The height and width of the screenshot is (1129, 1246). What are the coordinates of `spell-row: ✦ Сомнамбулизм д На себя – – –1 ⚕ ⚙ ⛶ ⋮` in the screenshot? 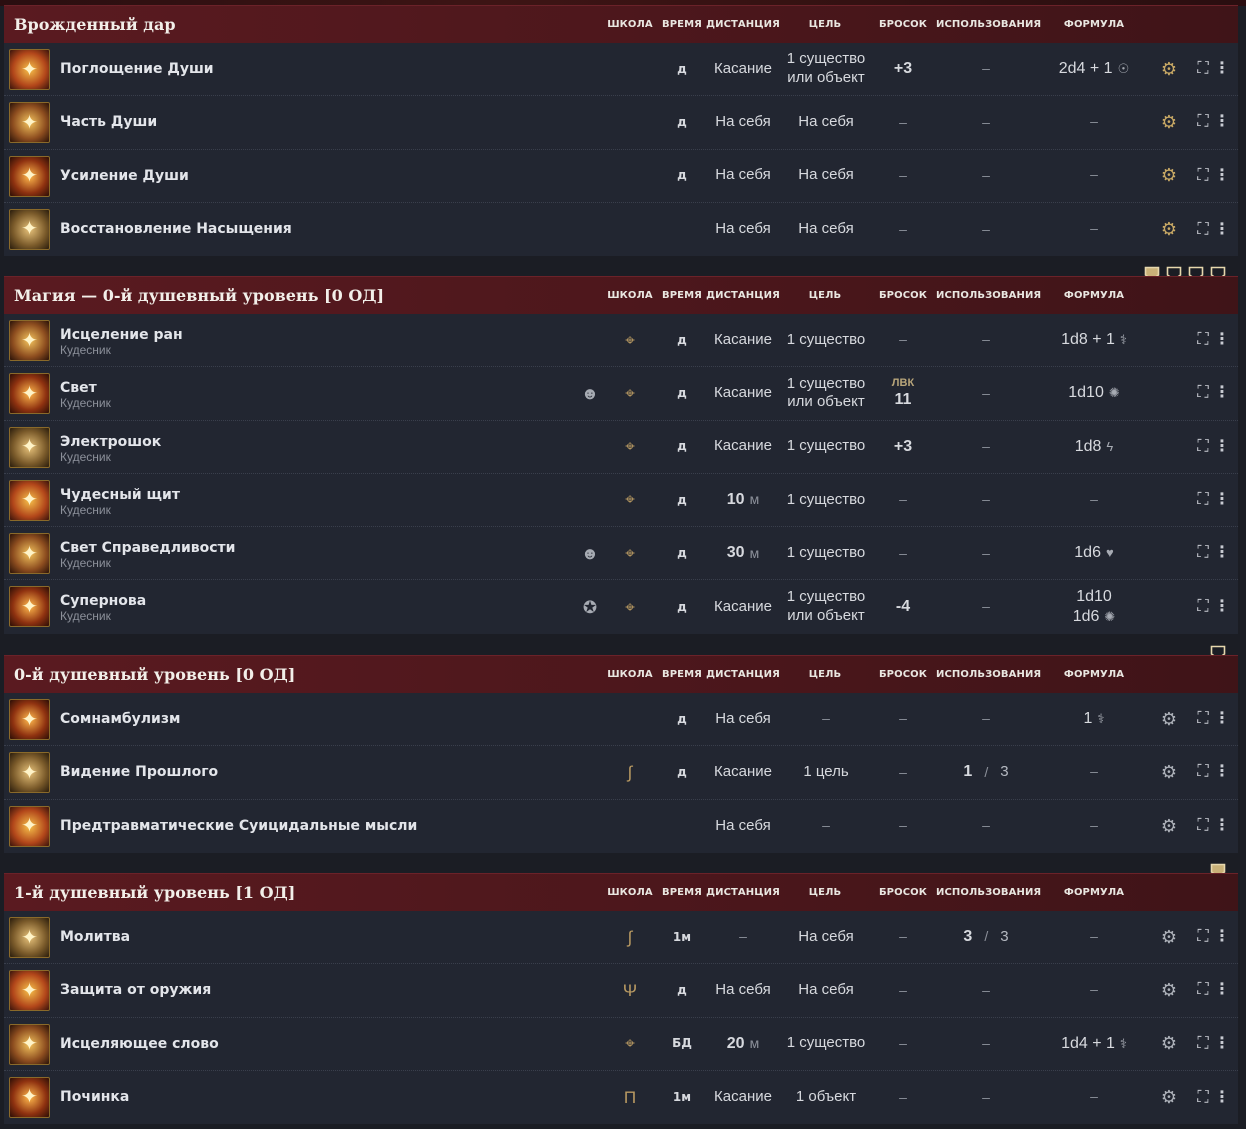 It's located at (621, 720).